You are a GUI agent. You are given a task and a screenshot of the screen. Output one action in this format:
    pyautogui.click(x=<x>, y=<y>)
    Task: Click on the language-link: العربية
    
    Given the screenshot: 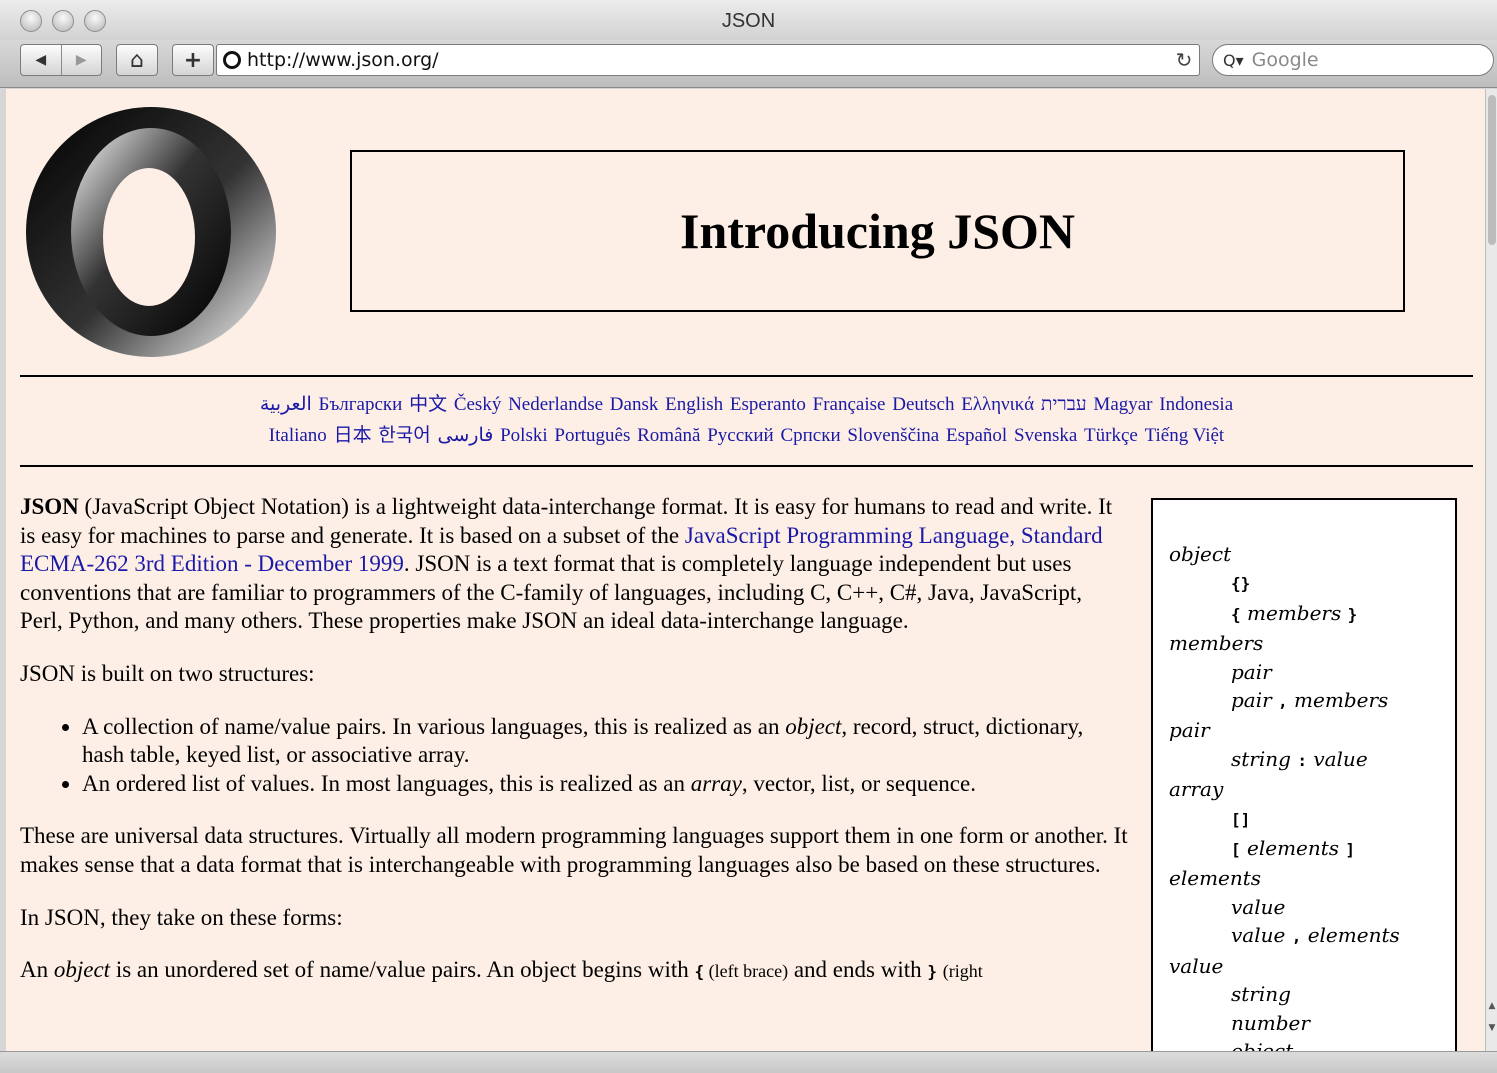 What is the action you would take?
    pyautogui.click(x=286, y=404)
    